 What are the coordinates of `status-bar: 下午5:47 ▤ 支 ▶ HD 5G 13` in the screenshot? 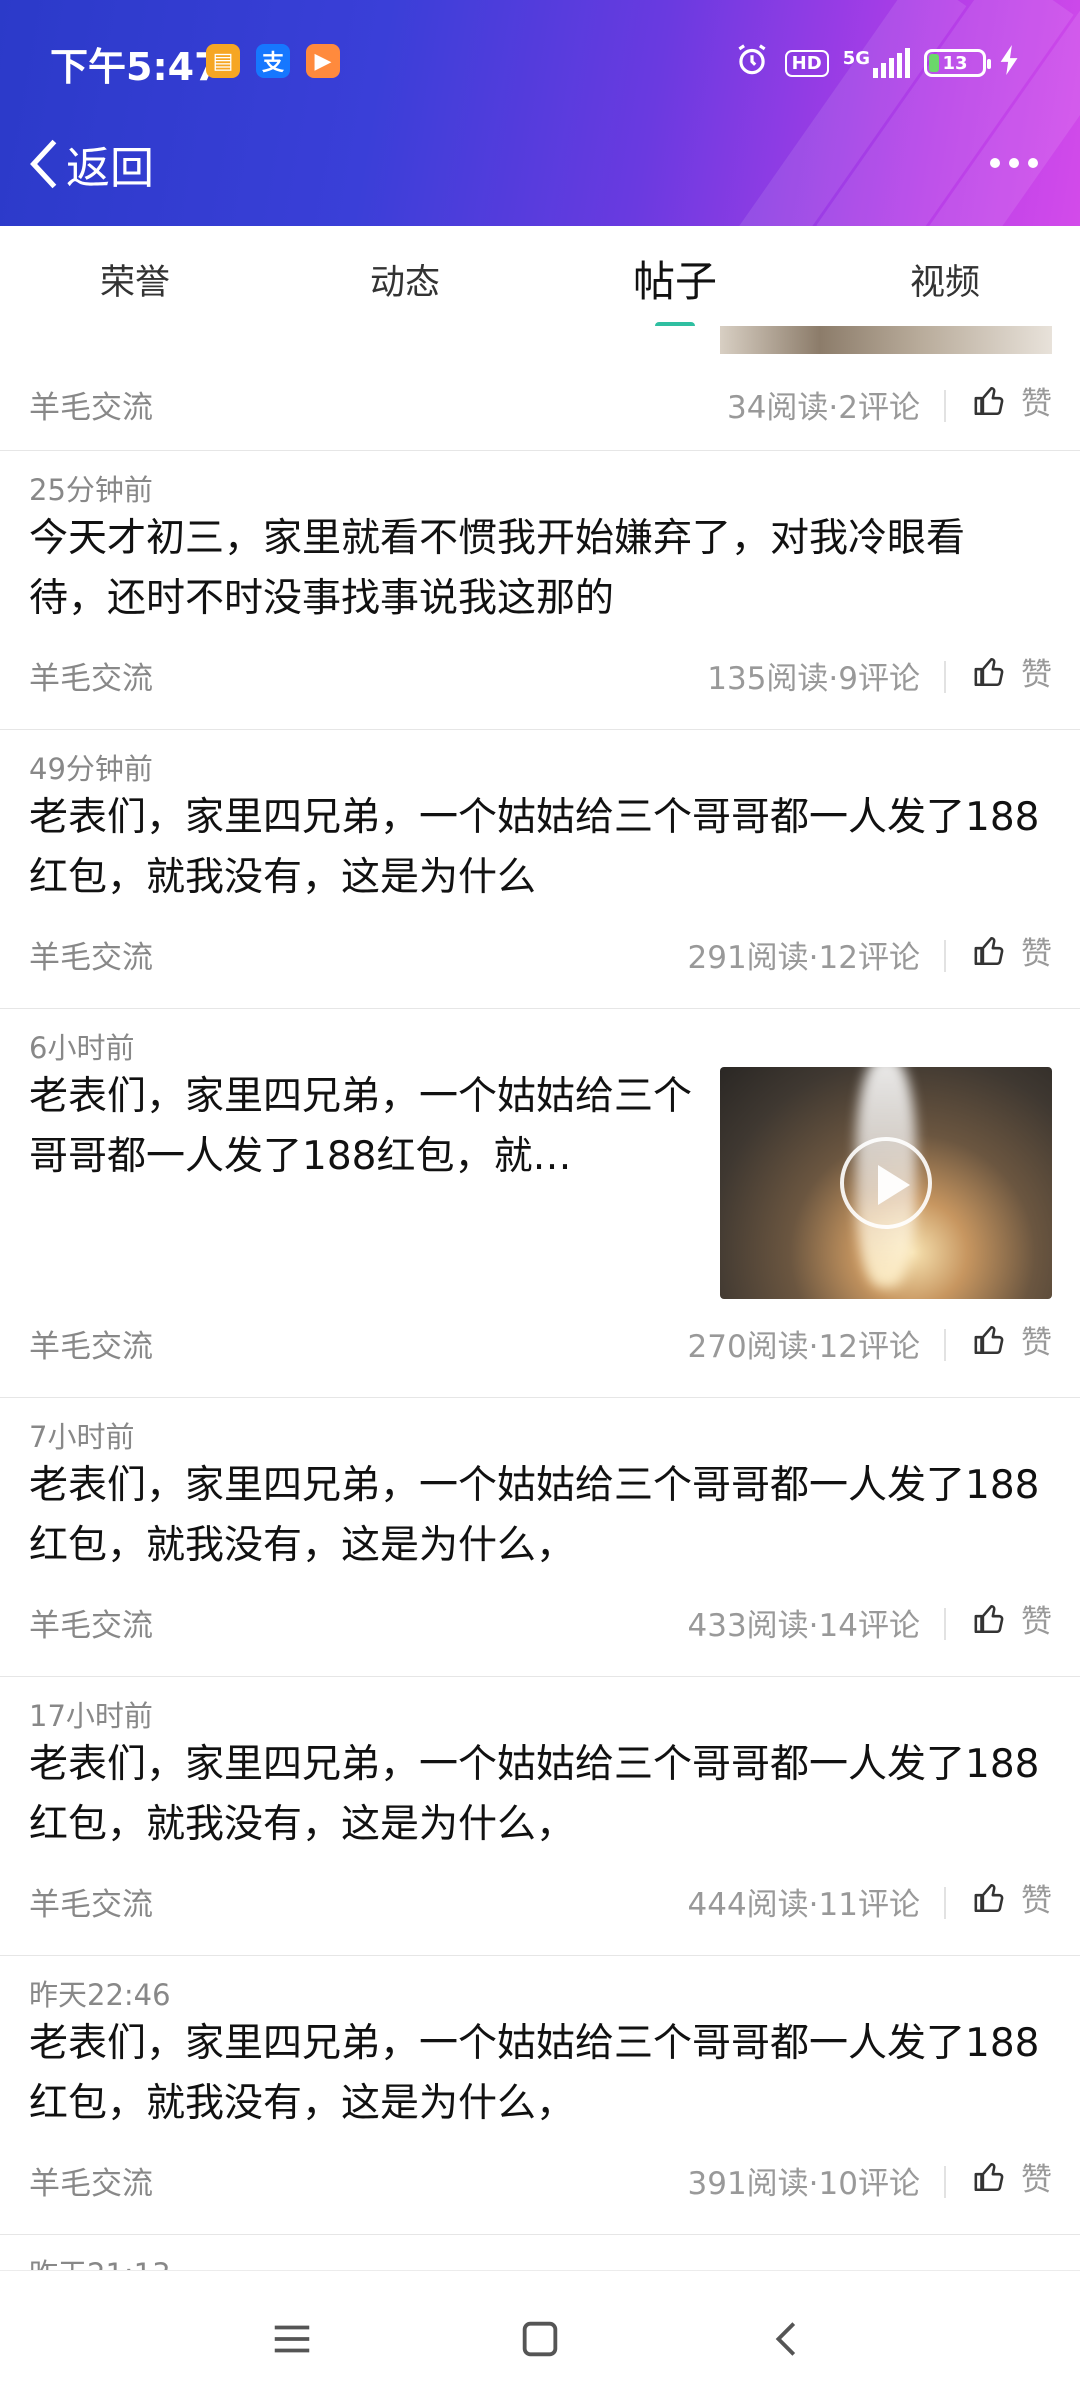 It's located at (540, 64).